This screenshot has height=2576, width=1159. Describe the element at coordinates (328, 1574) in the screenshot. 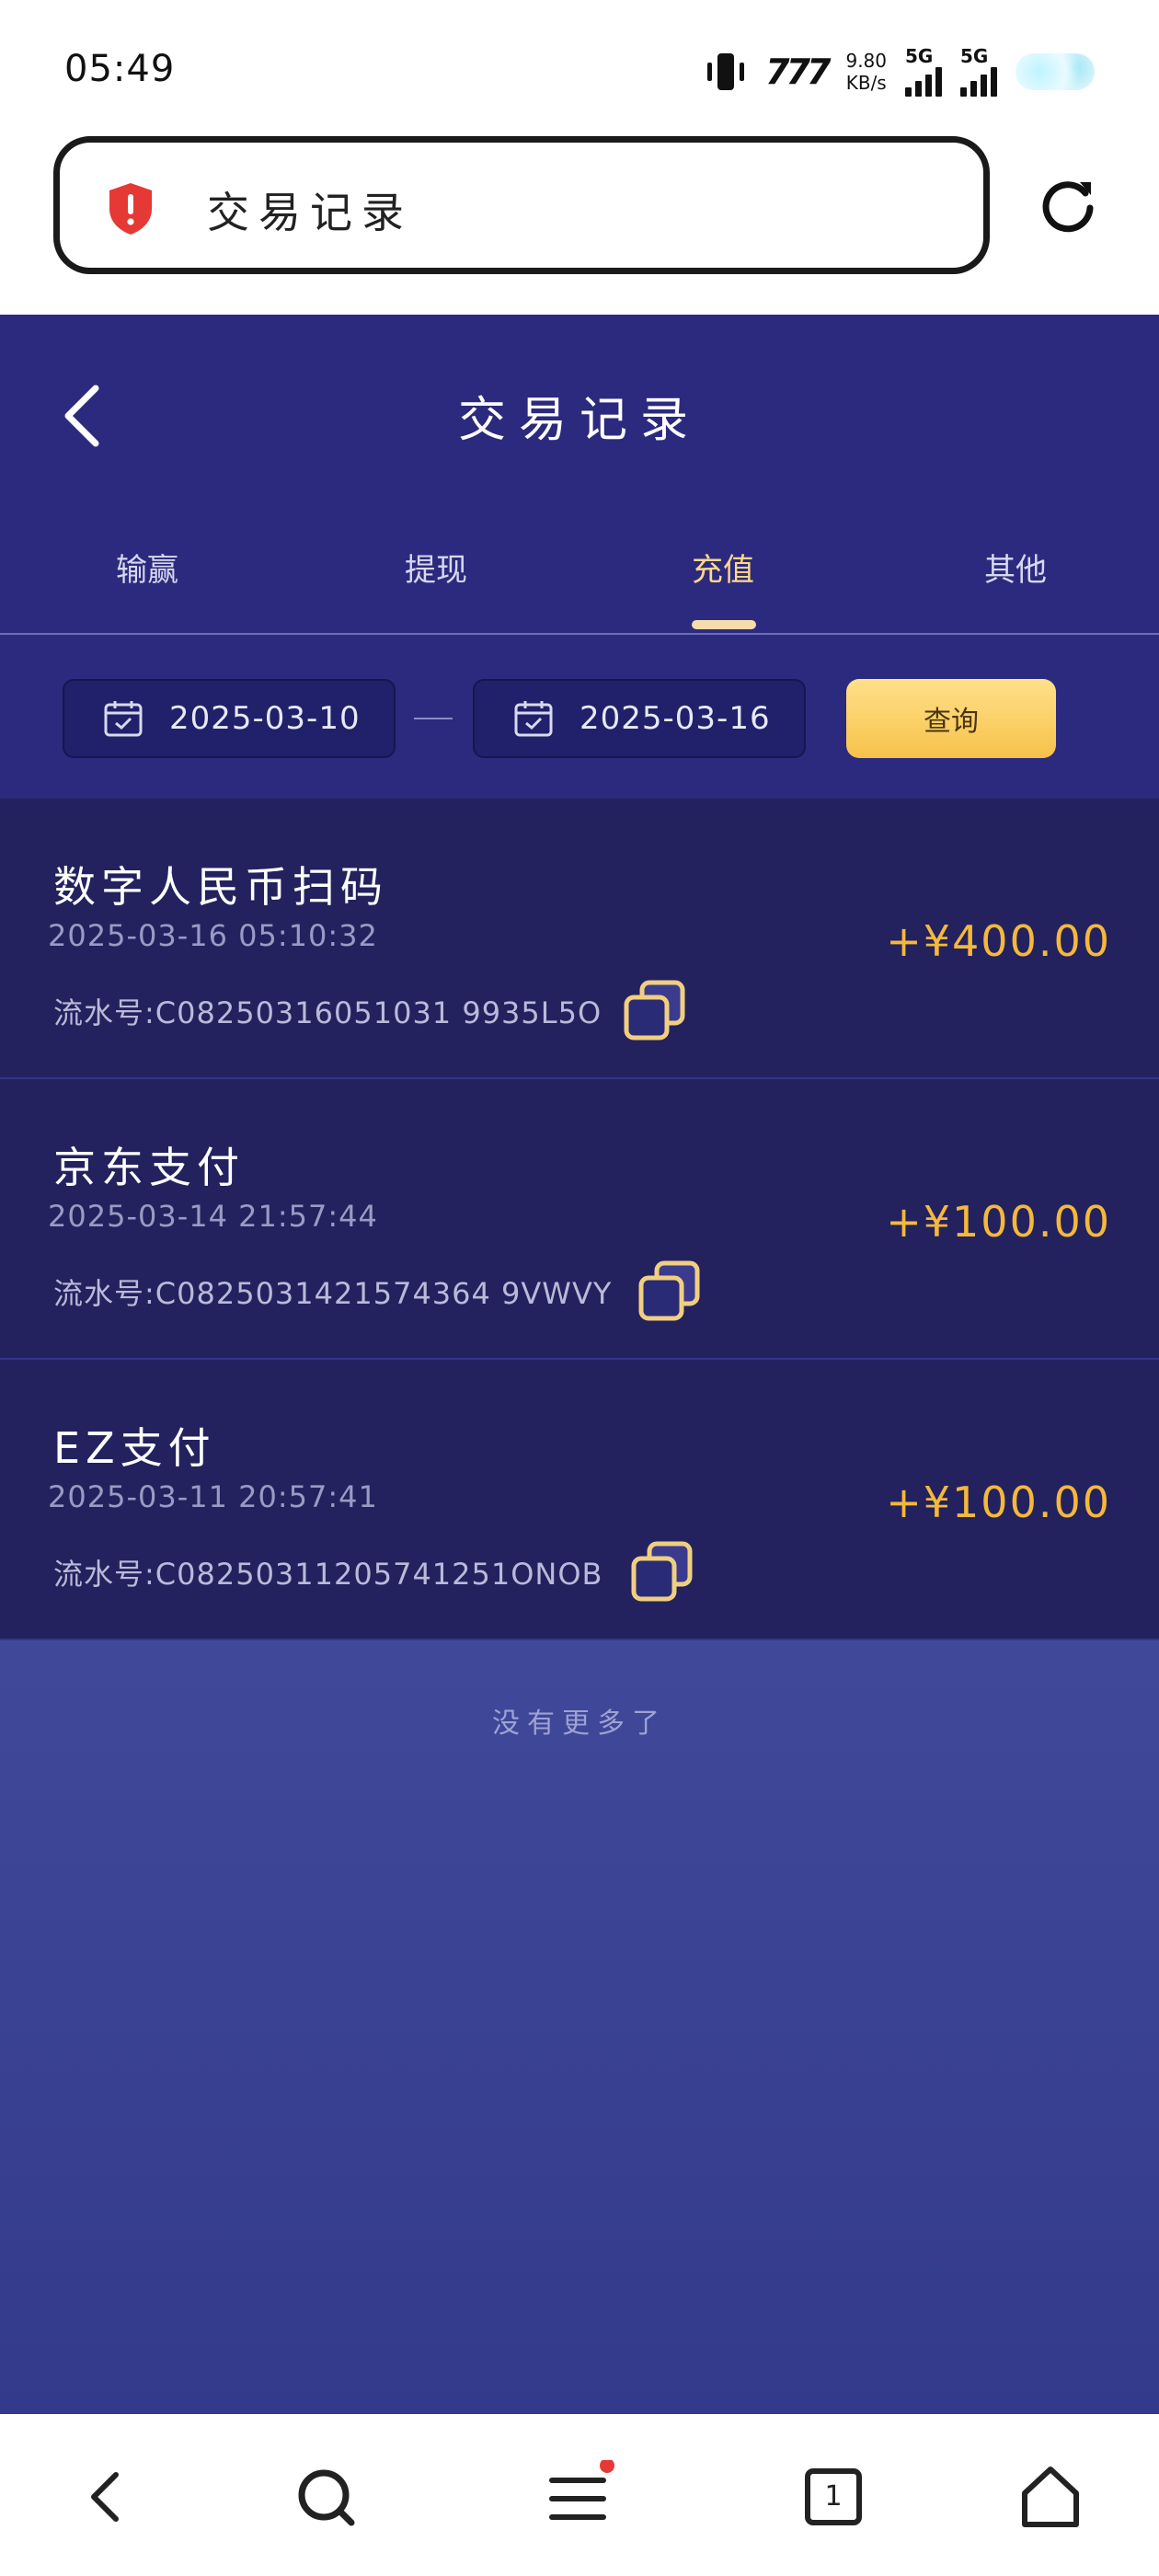

I see `transaction-serial: 流水号:C08250311205741251ONOB` at that location.